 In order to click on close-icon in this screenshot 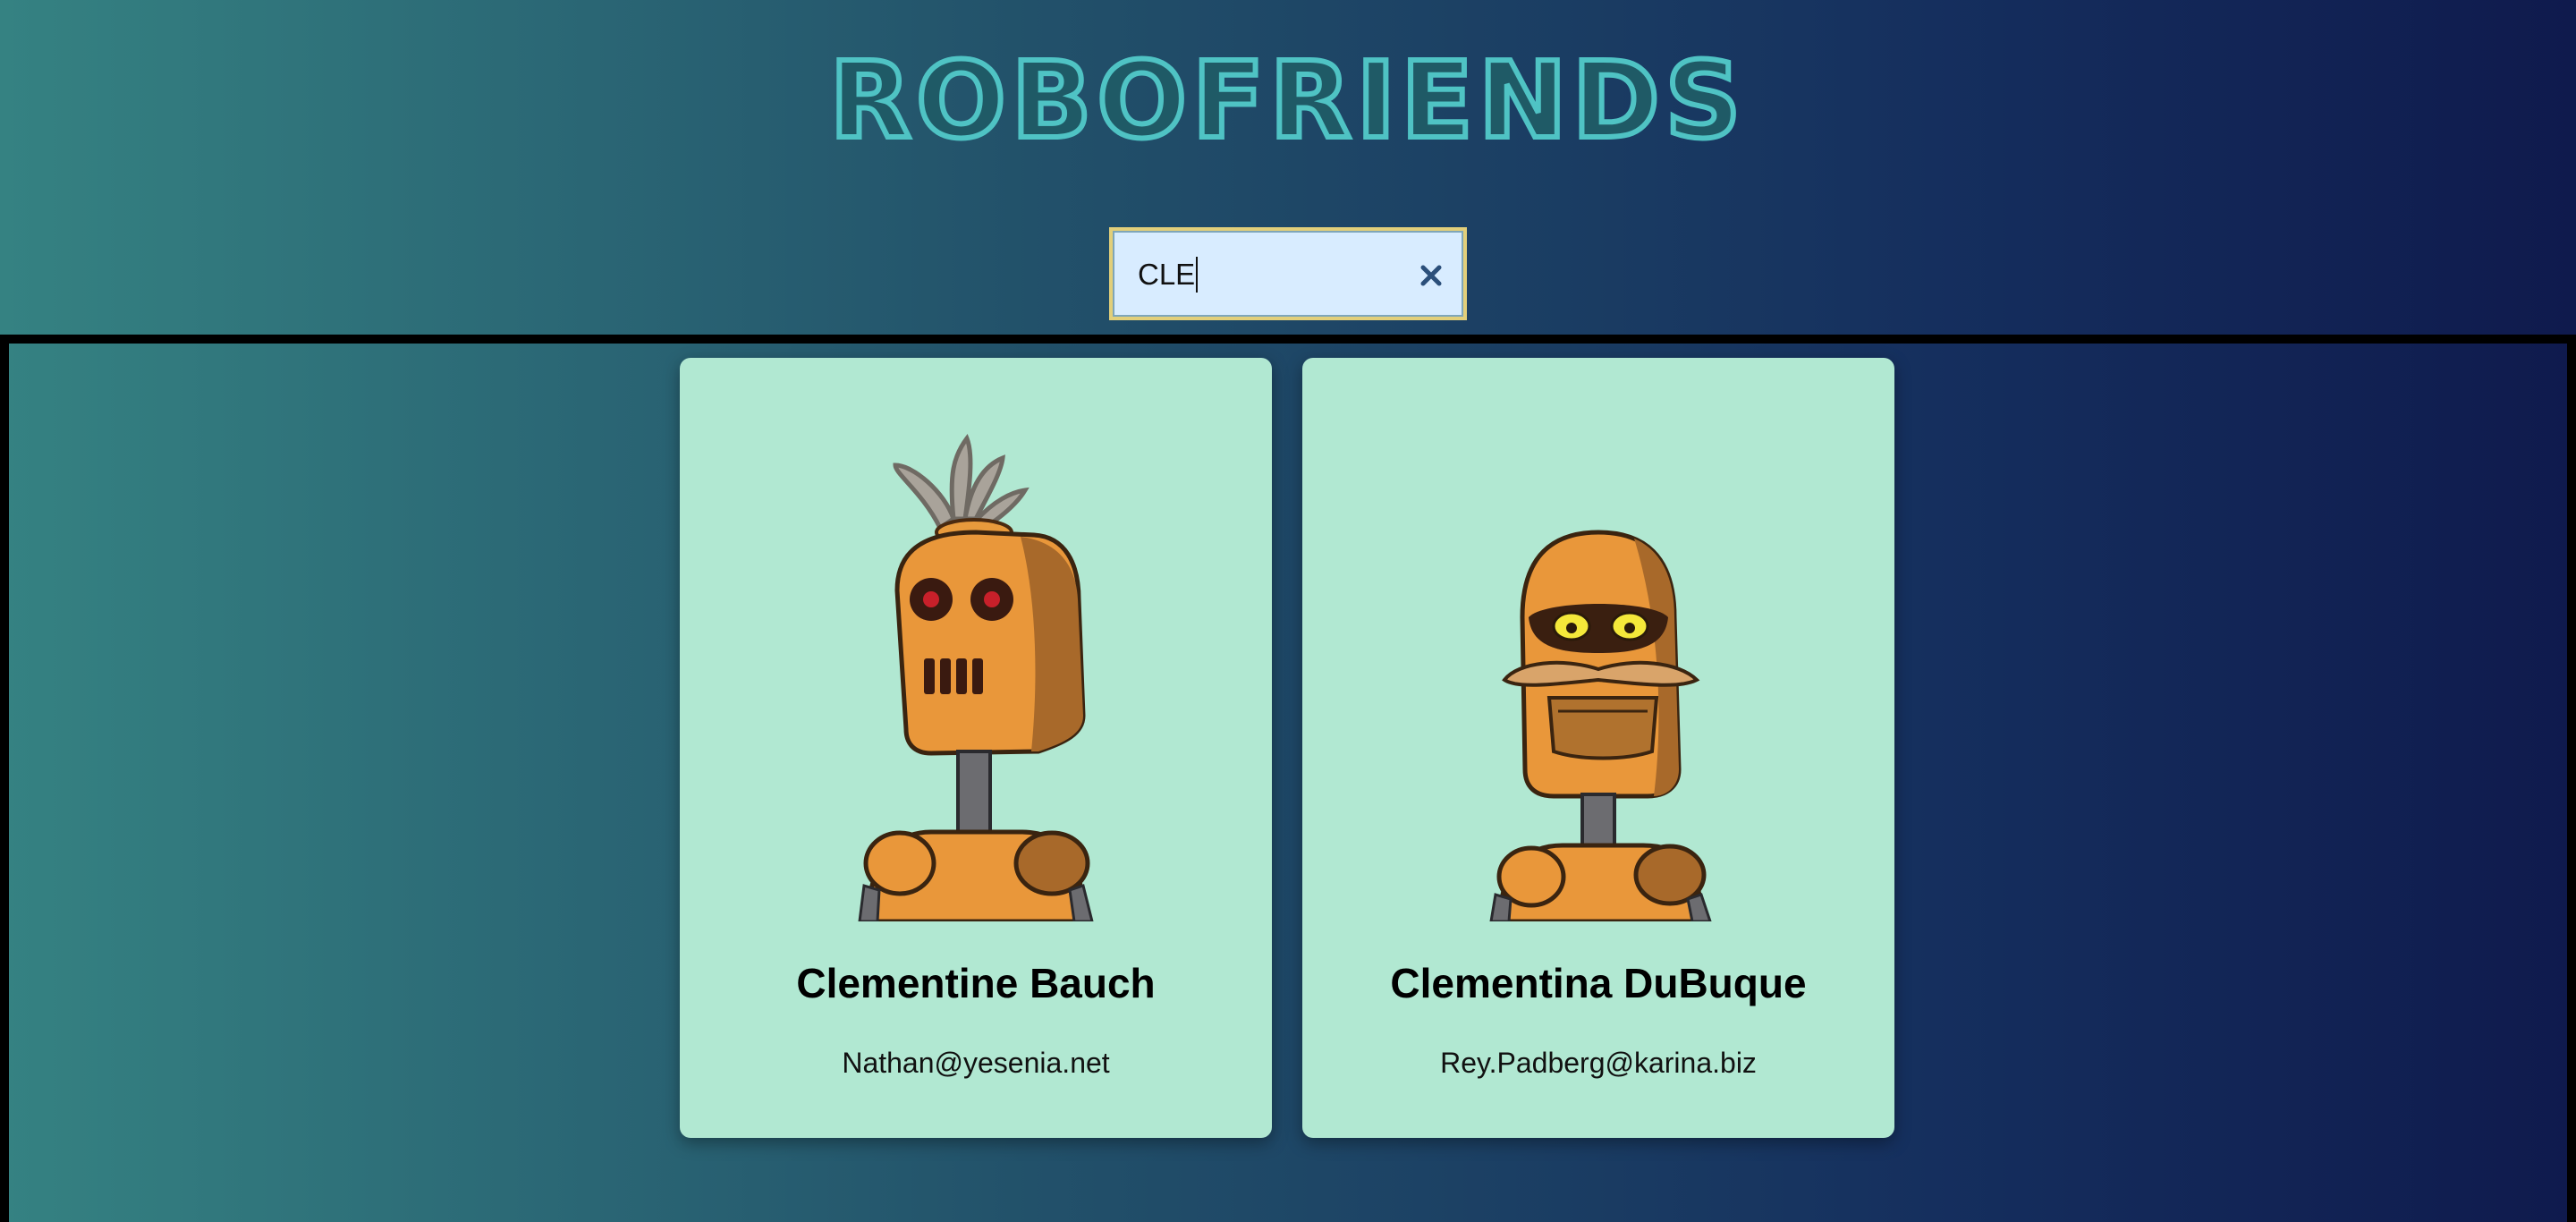, I will do `click(1431, 275)`.